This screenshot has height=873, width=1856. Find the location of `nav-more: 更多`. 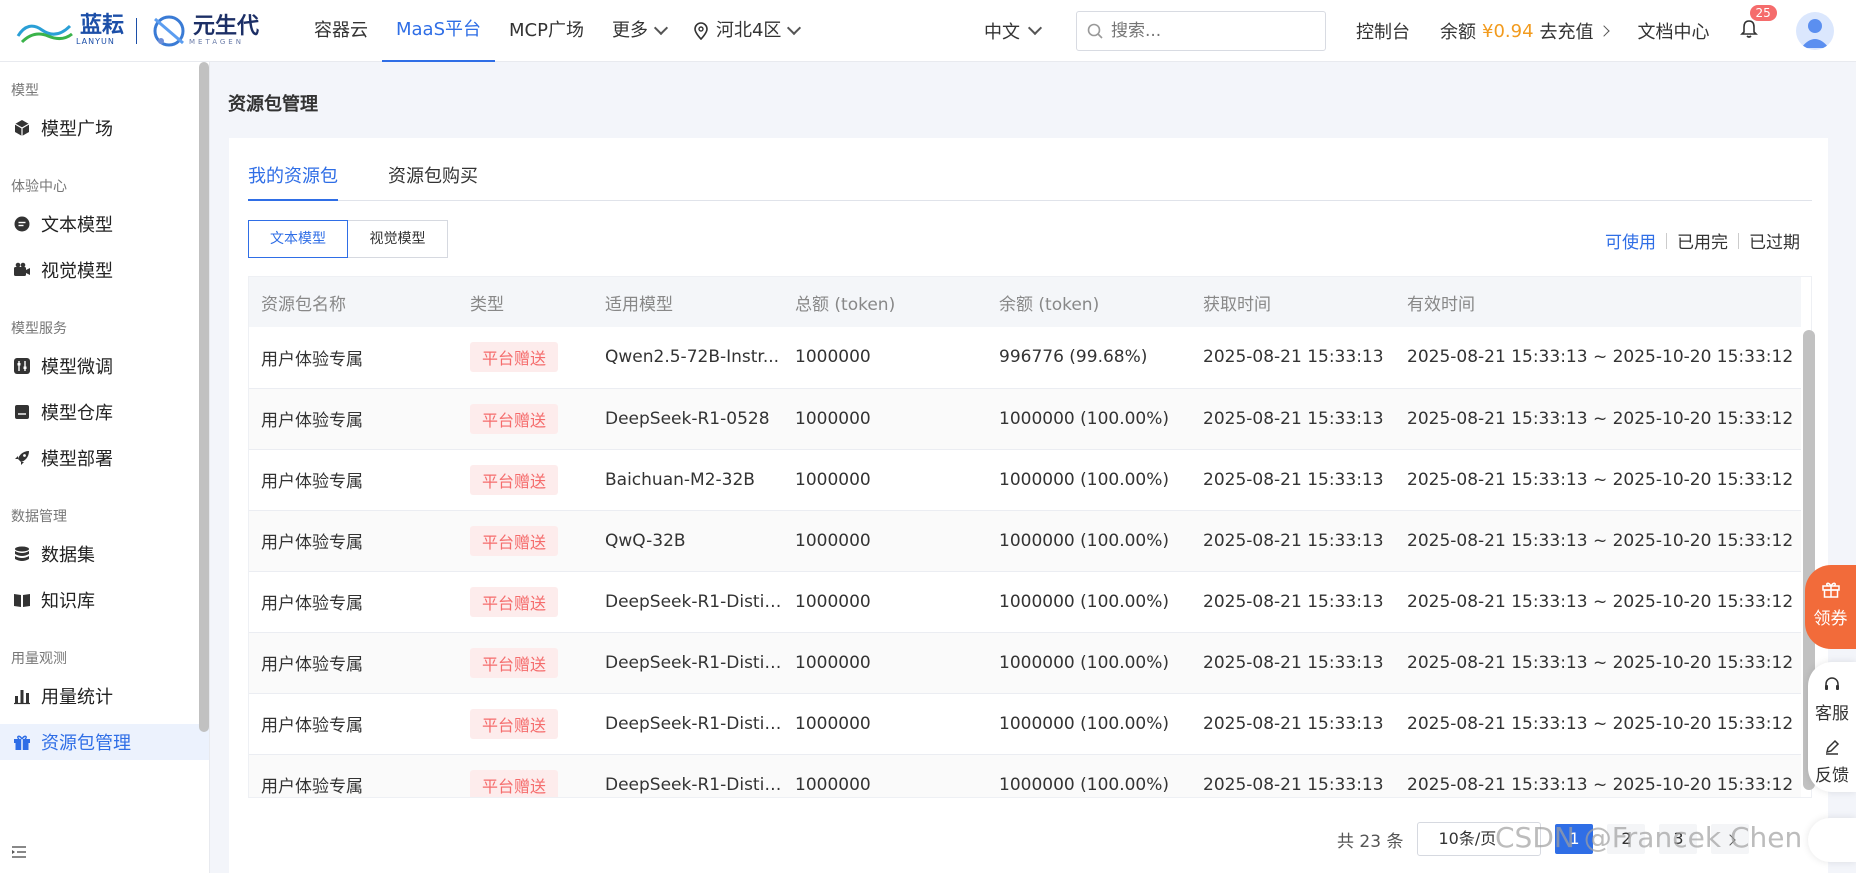

nav-more: 更多 is located at coordinates (639, 31).